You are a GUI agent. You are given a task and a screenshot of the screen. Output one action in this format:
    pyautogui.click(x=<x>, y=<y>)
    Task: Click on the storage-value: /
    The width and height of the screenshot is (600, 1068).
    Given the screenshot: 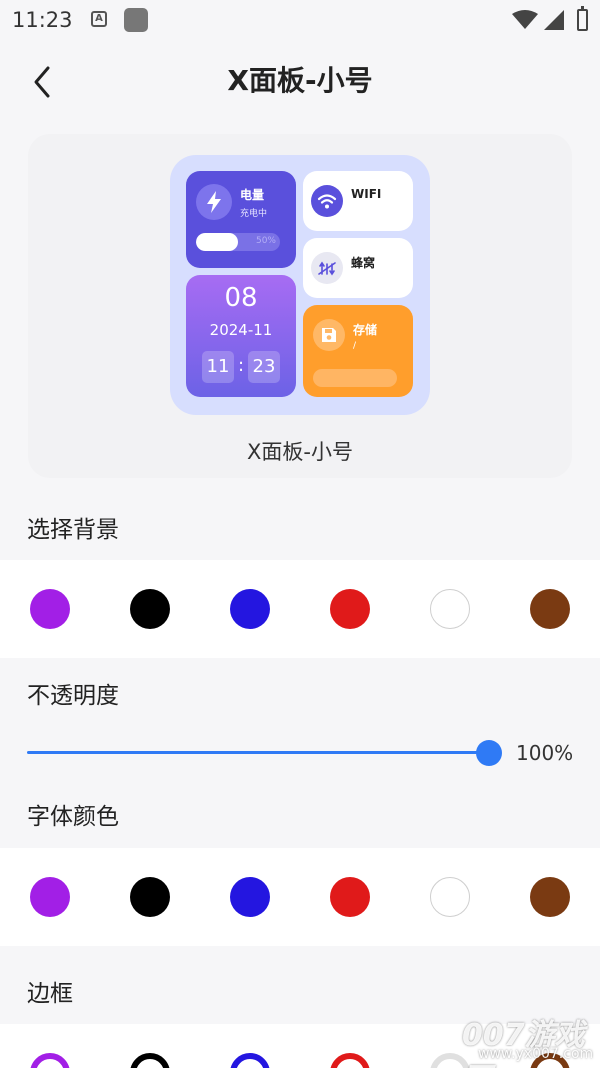 What is the action you would take?
    pyautogui.click(x=355, y=346)
    